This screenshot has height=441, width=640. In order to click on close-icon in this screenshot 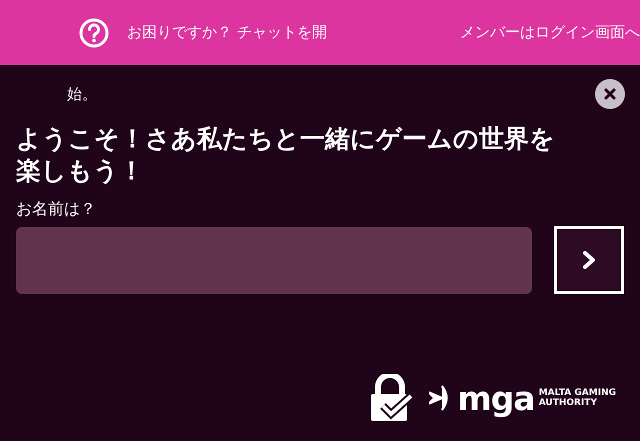, I will do `click(610, 94)`.